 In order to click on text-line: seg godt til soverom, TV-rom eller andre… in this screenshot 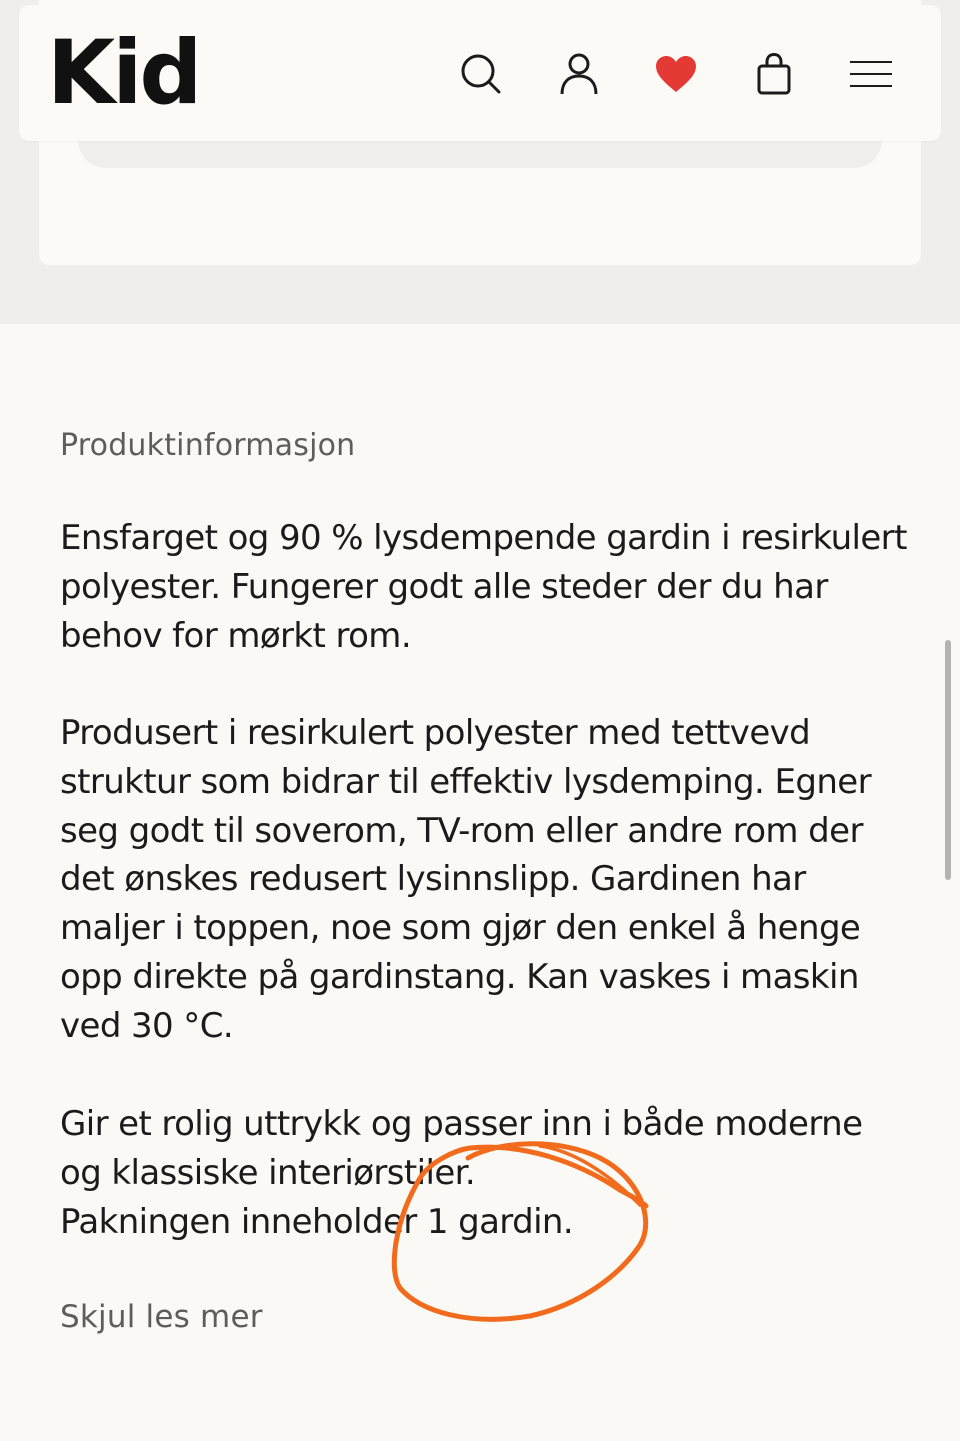, I will do `click(461, 830)`.